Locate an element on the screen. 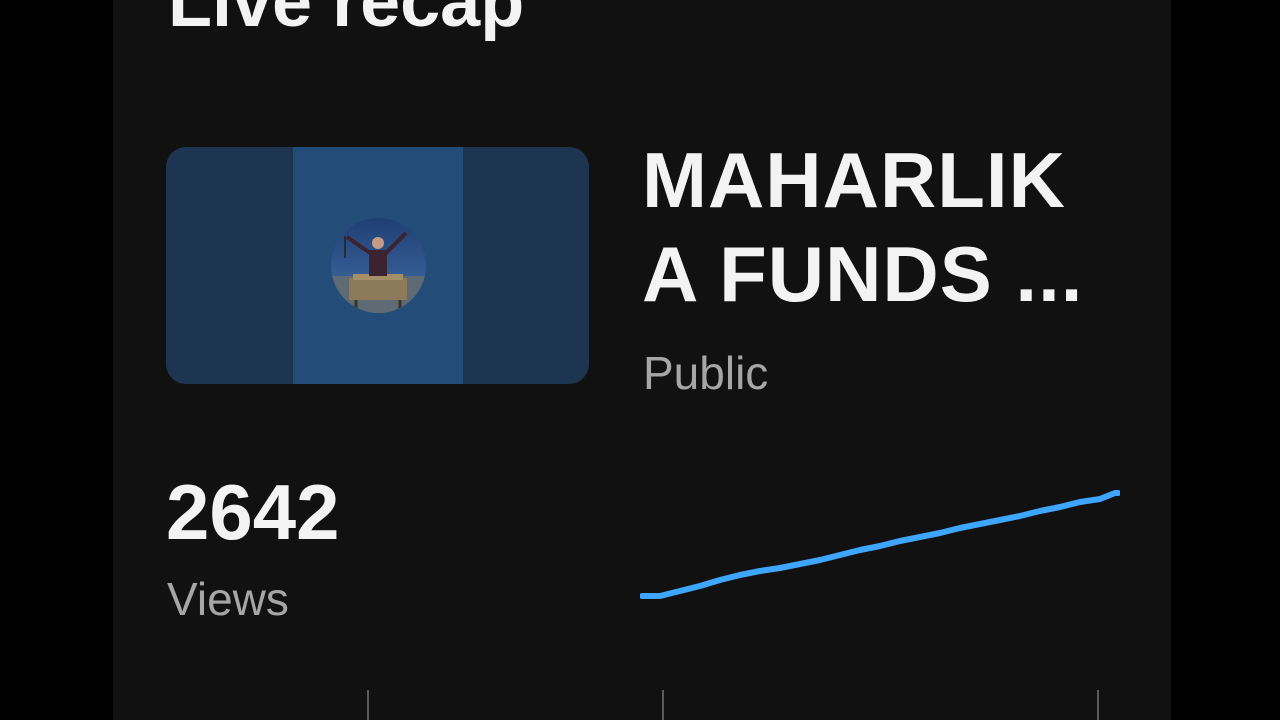 The height and width of the screenshot is (720, 1280). video-title-line-1: MAHARLIK is located at coordinates (854, 180).